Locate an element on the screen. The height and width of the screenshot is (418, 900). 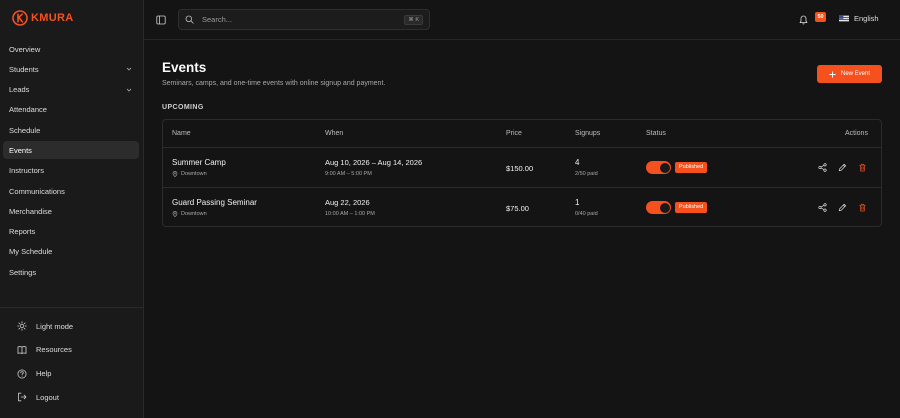
sidebar-item-label: Settings is located at coordinates (23, 272).